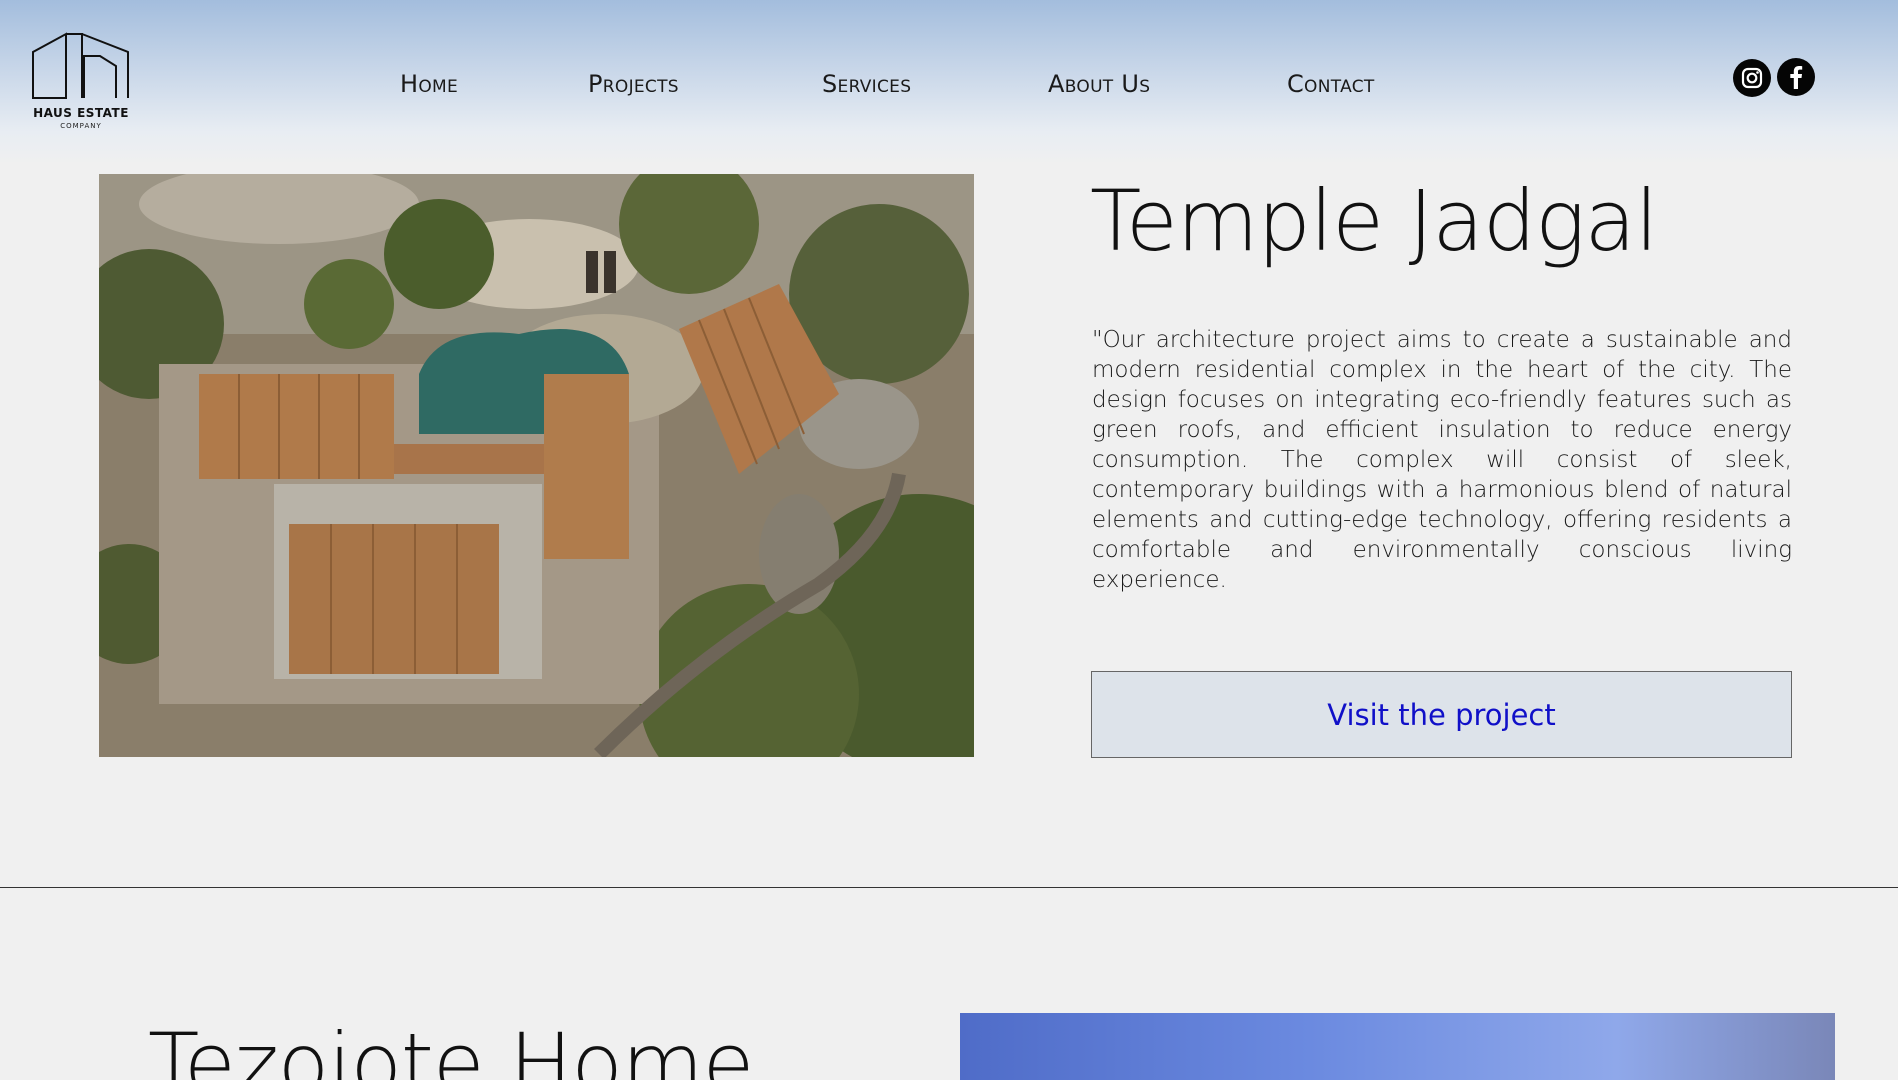  Describe the element at coordinates (1374, 221) in the screenshot. I see `project-title: Temple Jadgal` at that location.